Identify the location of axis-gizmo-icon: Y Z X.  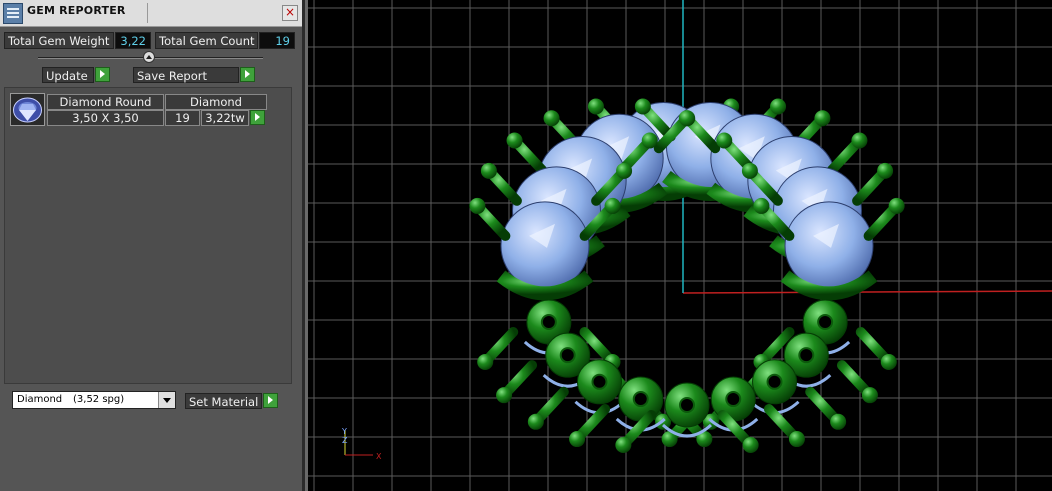
(361, 444).